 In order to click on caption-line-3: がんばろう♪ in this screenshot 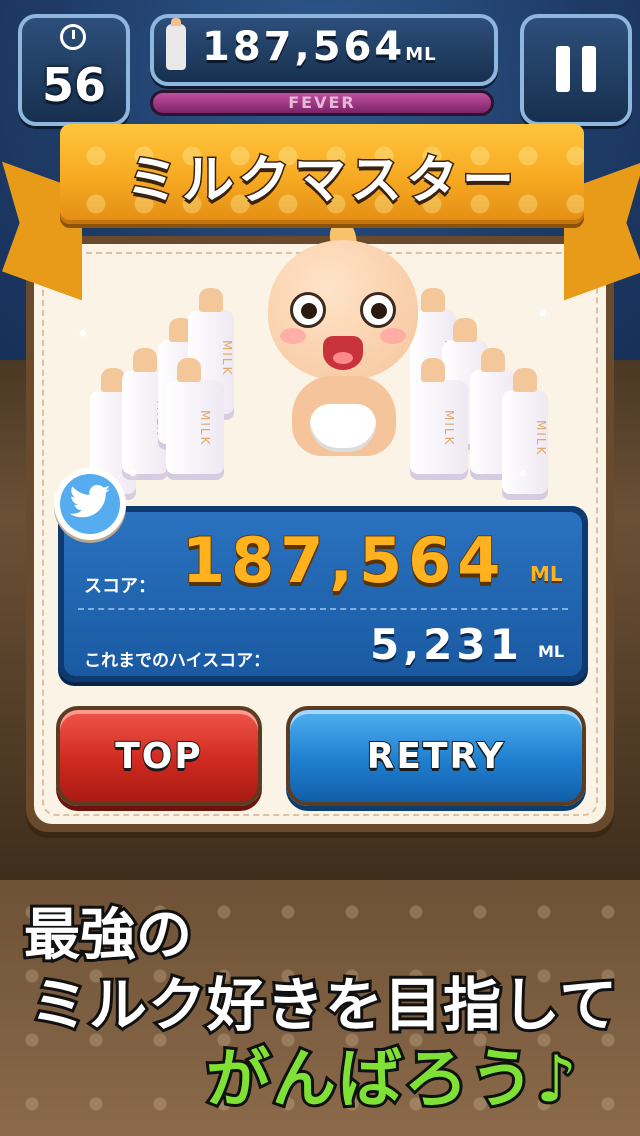, I will do `click(391, 1080)`.